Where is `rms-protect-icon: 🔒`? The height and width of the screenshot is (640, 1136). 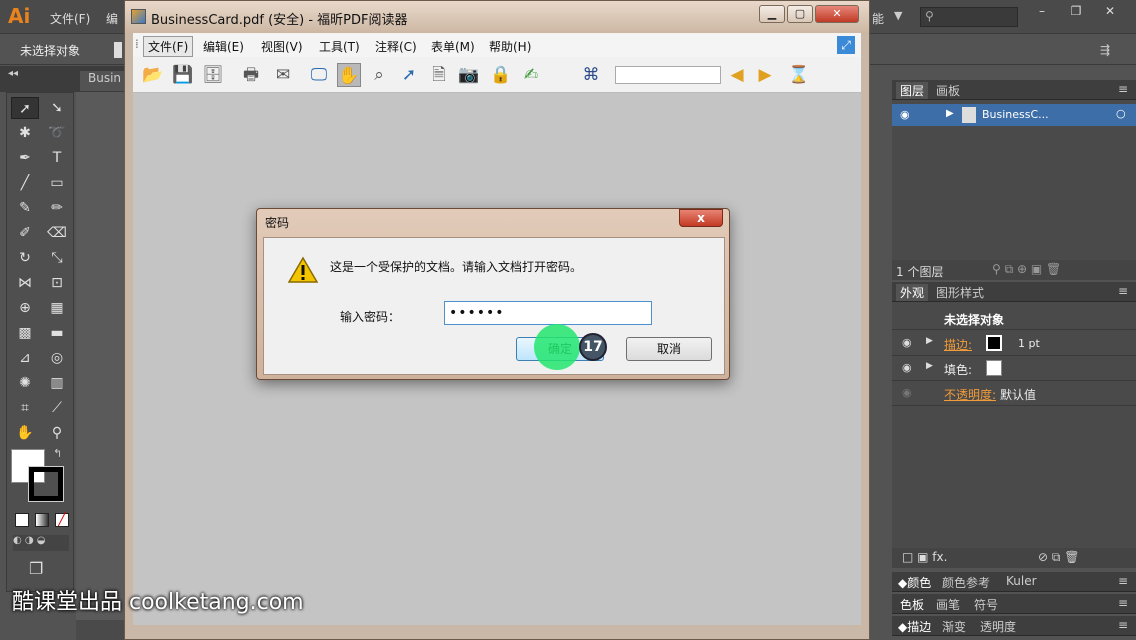
rms-protect-icon: 🔒 is located at coordinates (501, 75).